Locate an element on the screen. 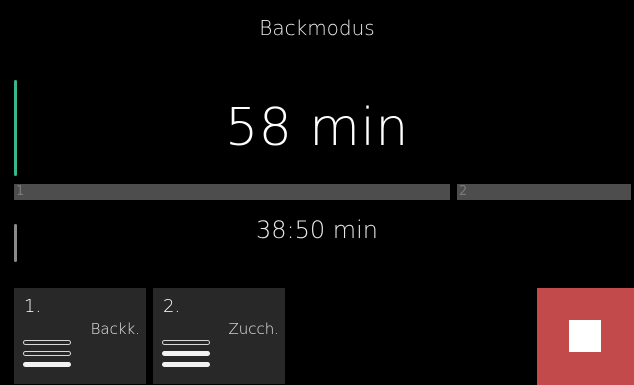 Image resolution: width=634 pixels, height=385 pixels. step-number: 2. is located at coordinates (172, 306).